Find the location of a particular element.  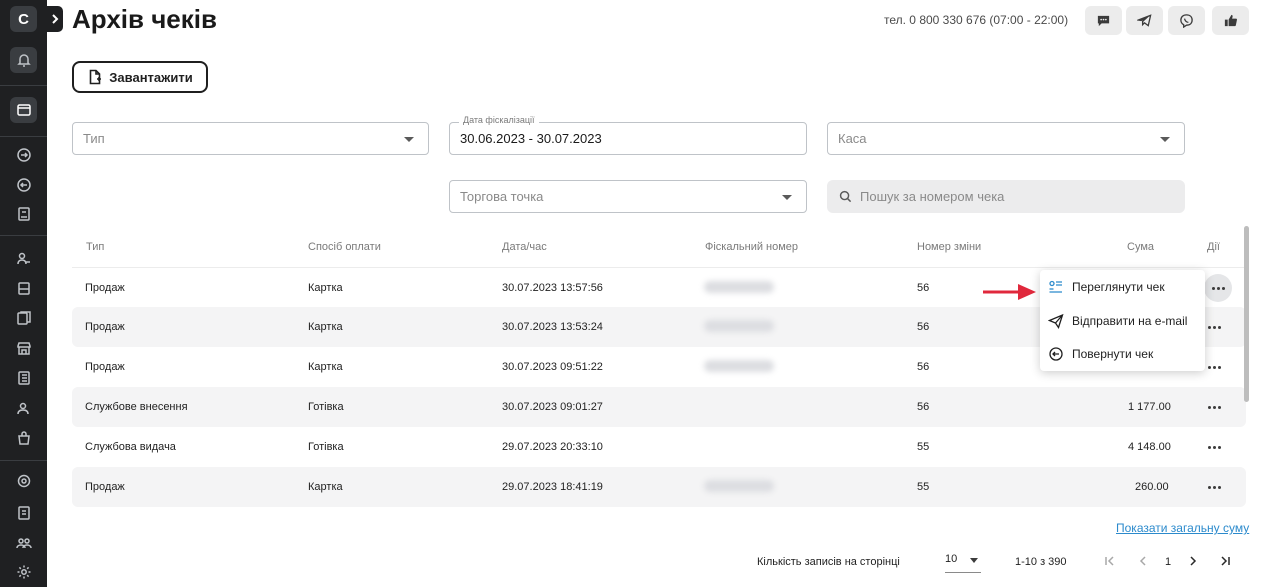

team-icon is located at coordinates (23, 543).